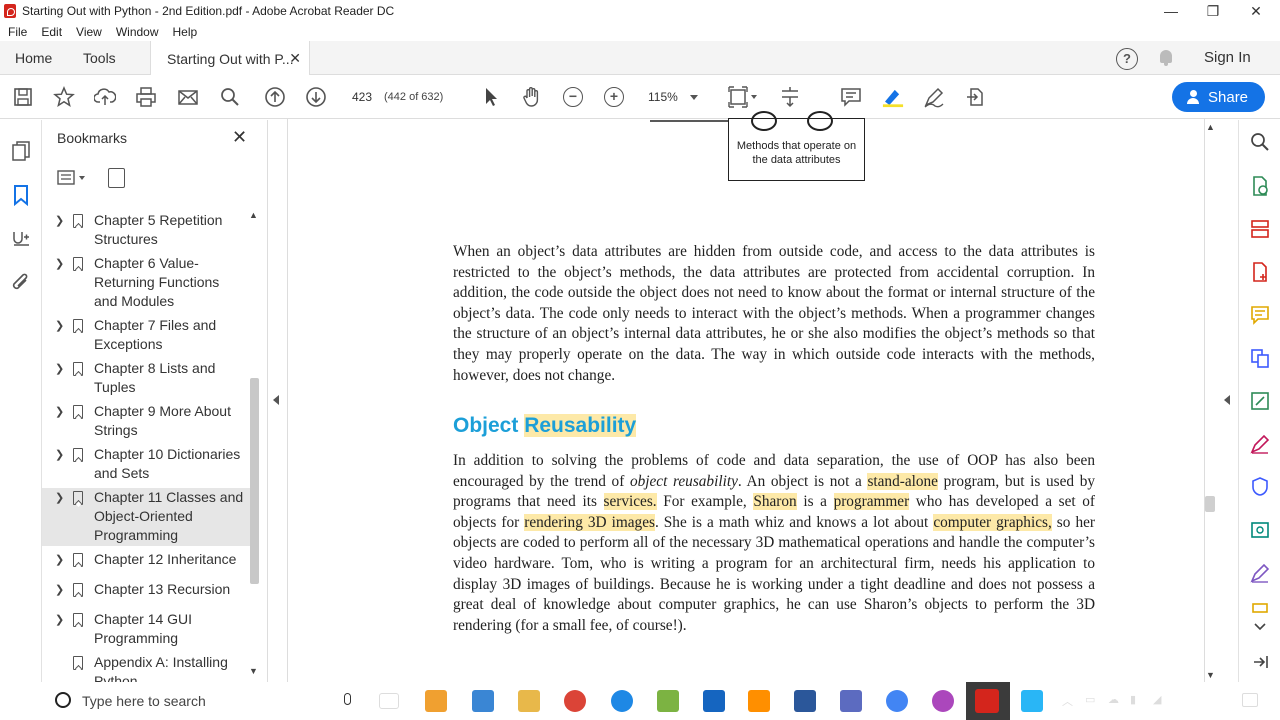 This screenshot has height=720, width=1280. What do you see at coordinates (1133, 699) in the screenshot?
I see `battery-icon: ▮` at bounding box center [1133, 699].